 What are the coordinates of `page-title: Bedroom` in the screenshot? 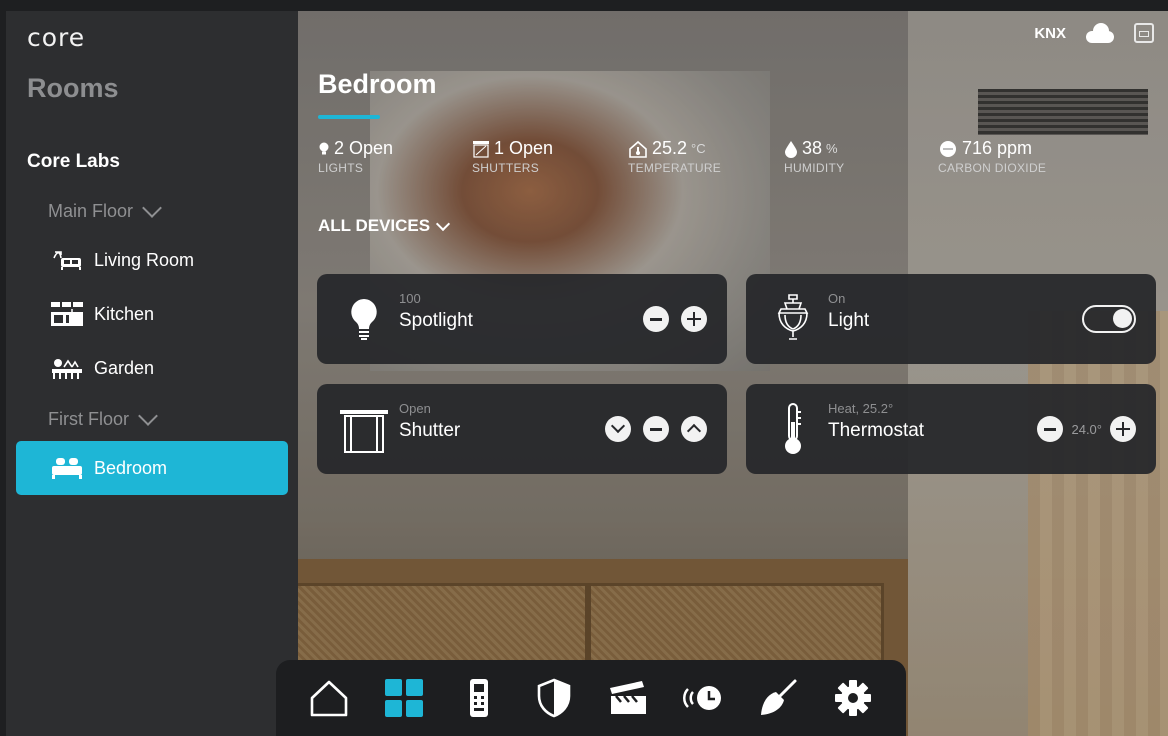 It's located at (377, 84).